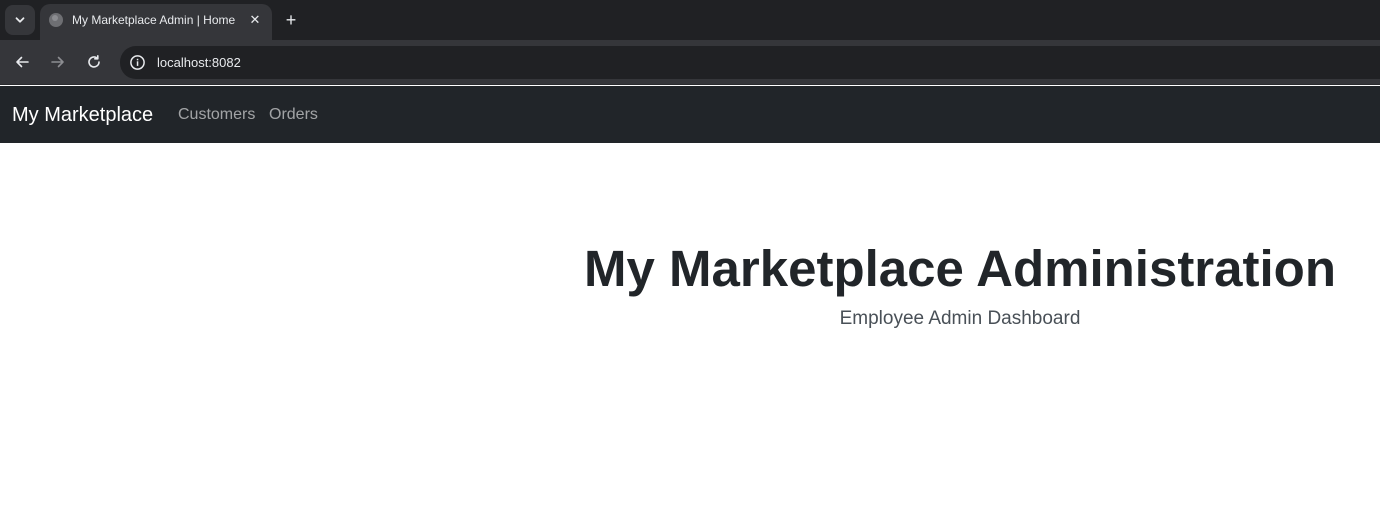 The image size is (1380, 513). I want to click on address-bar-url: localhost:8082, so click(199, 62).